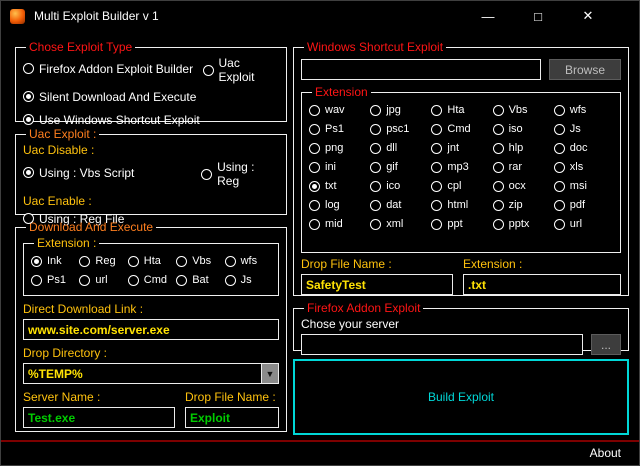 This screenshot has height=466, width=640. I want to click on radio-xls: xls, so click(583, 167).